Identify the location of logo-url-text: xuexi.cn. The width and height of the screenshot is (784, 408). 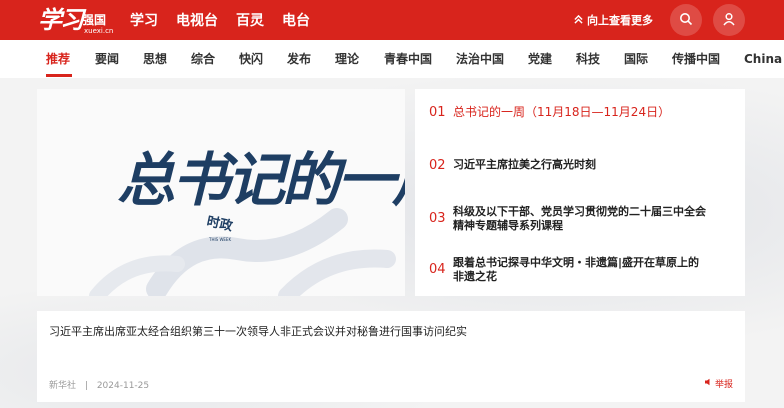
(99, 31).